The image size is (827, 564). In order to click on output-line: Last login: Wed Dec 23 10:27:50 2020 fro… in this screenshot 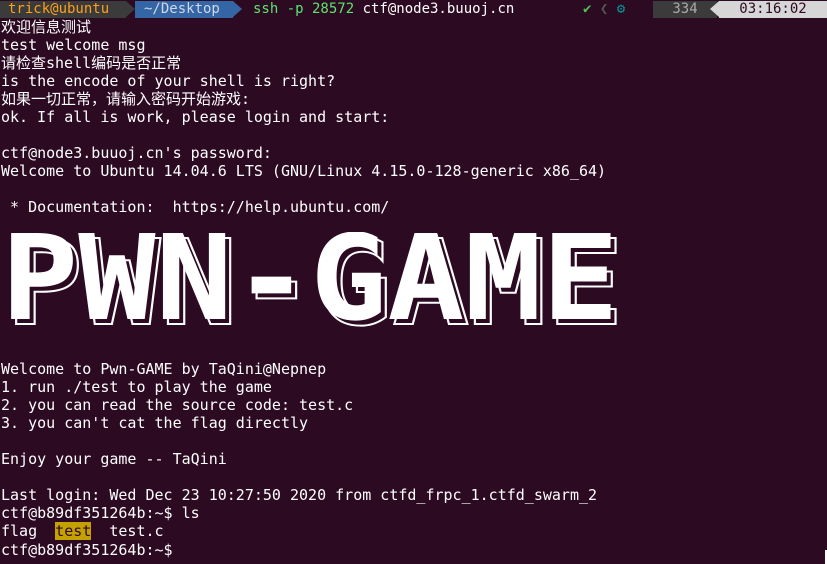, I will do `click(299, 495)`.